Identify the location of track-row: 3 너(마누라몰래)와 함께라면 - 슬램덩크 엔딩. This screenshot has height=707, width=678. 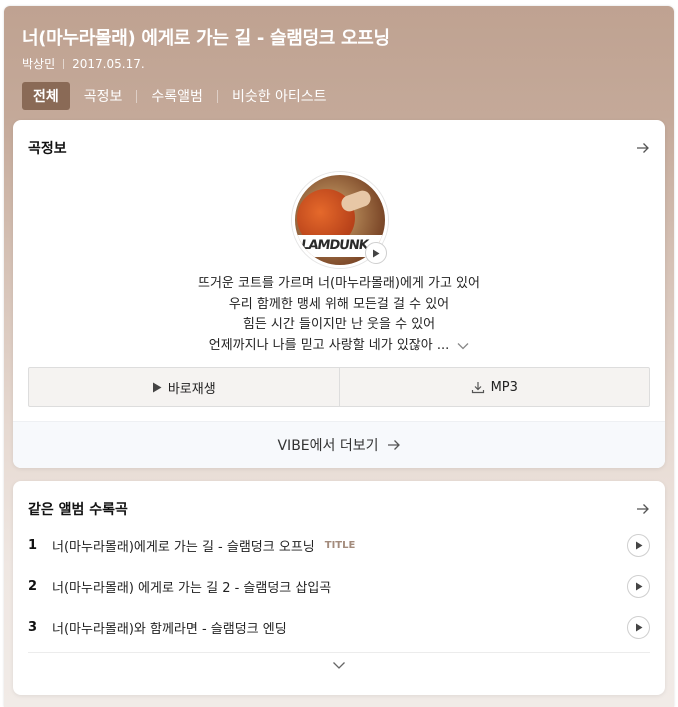
(339, 627).